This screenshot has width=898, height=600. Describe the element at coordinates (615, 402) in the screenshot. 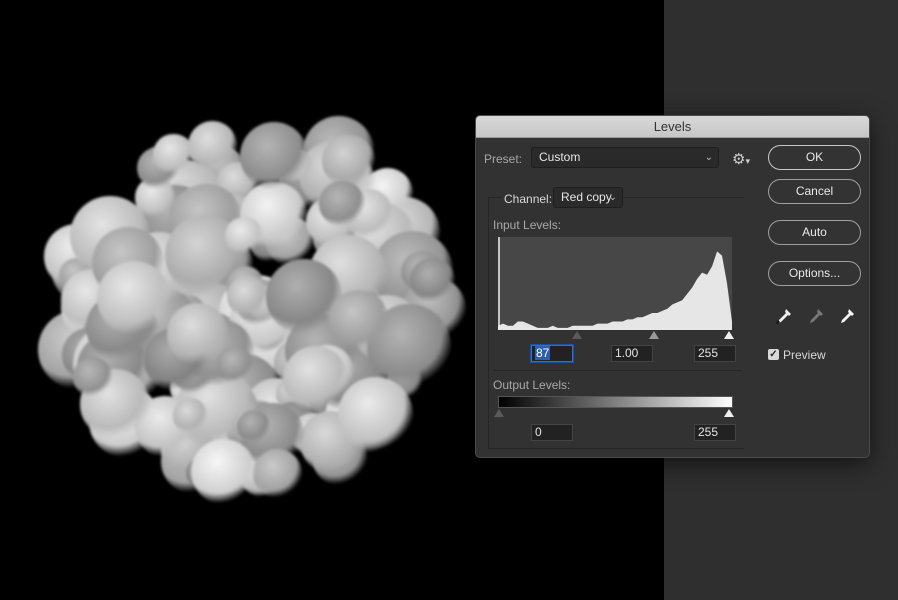

I see `output-gradient-bar` at that location.